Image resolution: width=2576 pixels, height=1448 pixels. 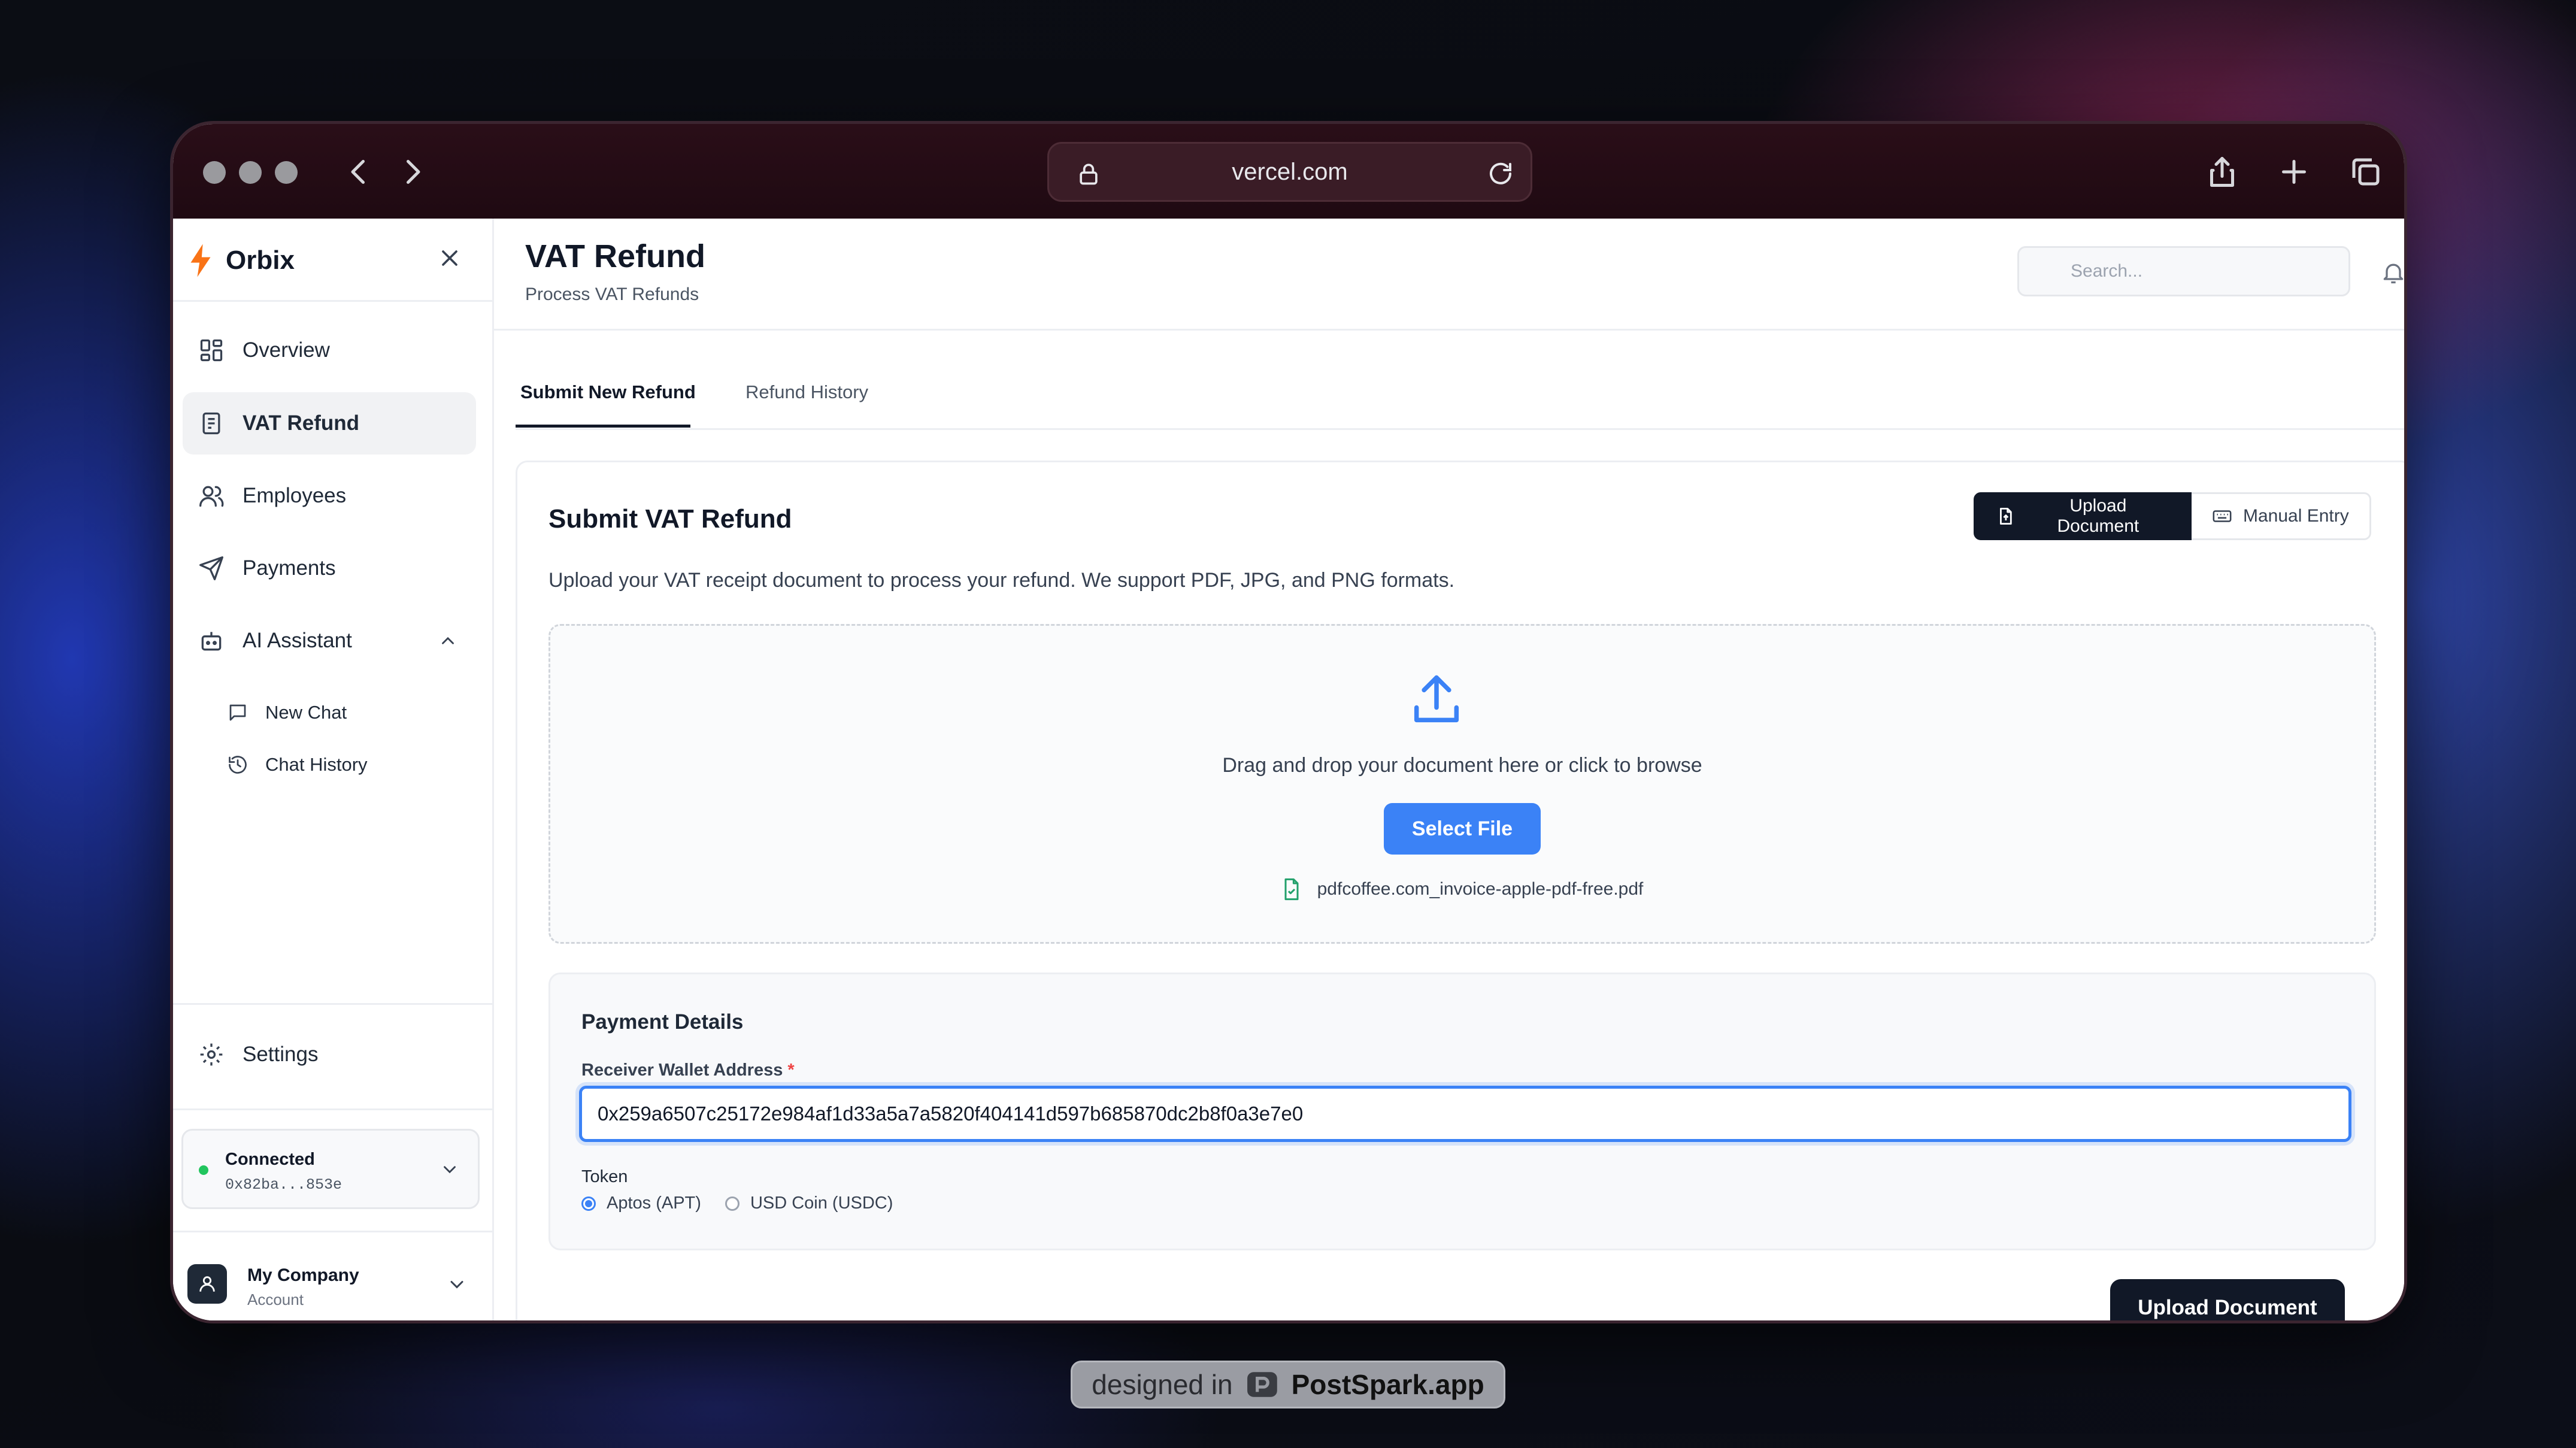 What do you see at coordinates (260, 260) in the screenshot?
I see `brand-name: Orbix` at bounding box center [260, 260].